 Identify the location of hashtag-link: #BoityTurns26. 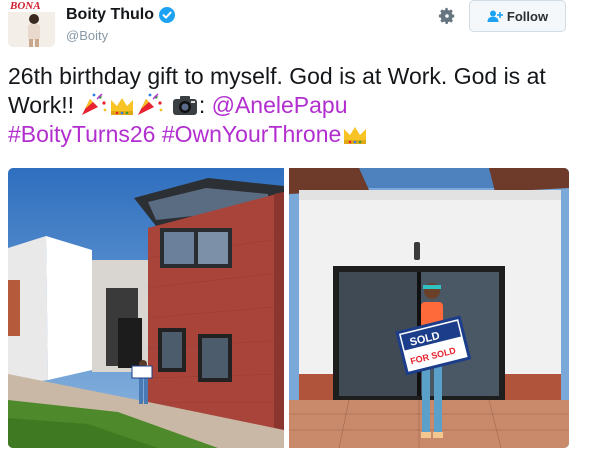
(81, 134).